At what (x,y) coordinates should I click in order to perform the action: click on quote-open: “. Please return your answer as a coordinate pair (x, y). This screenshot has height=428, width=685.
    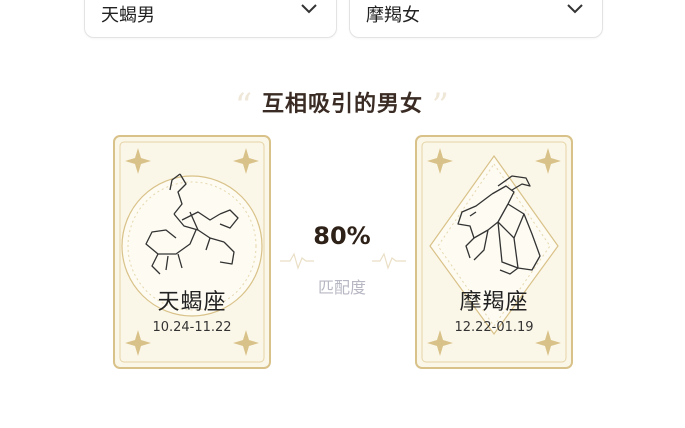
    Looking at the image, I should click on (244, 106).